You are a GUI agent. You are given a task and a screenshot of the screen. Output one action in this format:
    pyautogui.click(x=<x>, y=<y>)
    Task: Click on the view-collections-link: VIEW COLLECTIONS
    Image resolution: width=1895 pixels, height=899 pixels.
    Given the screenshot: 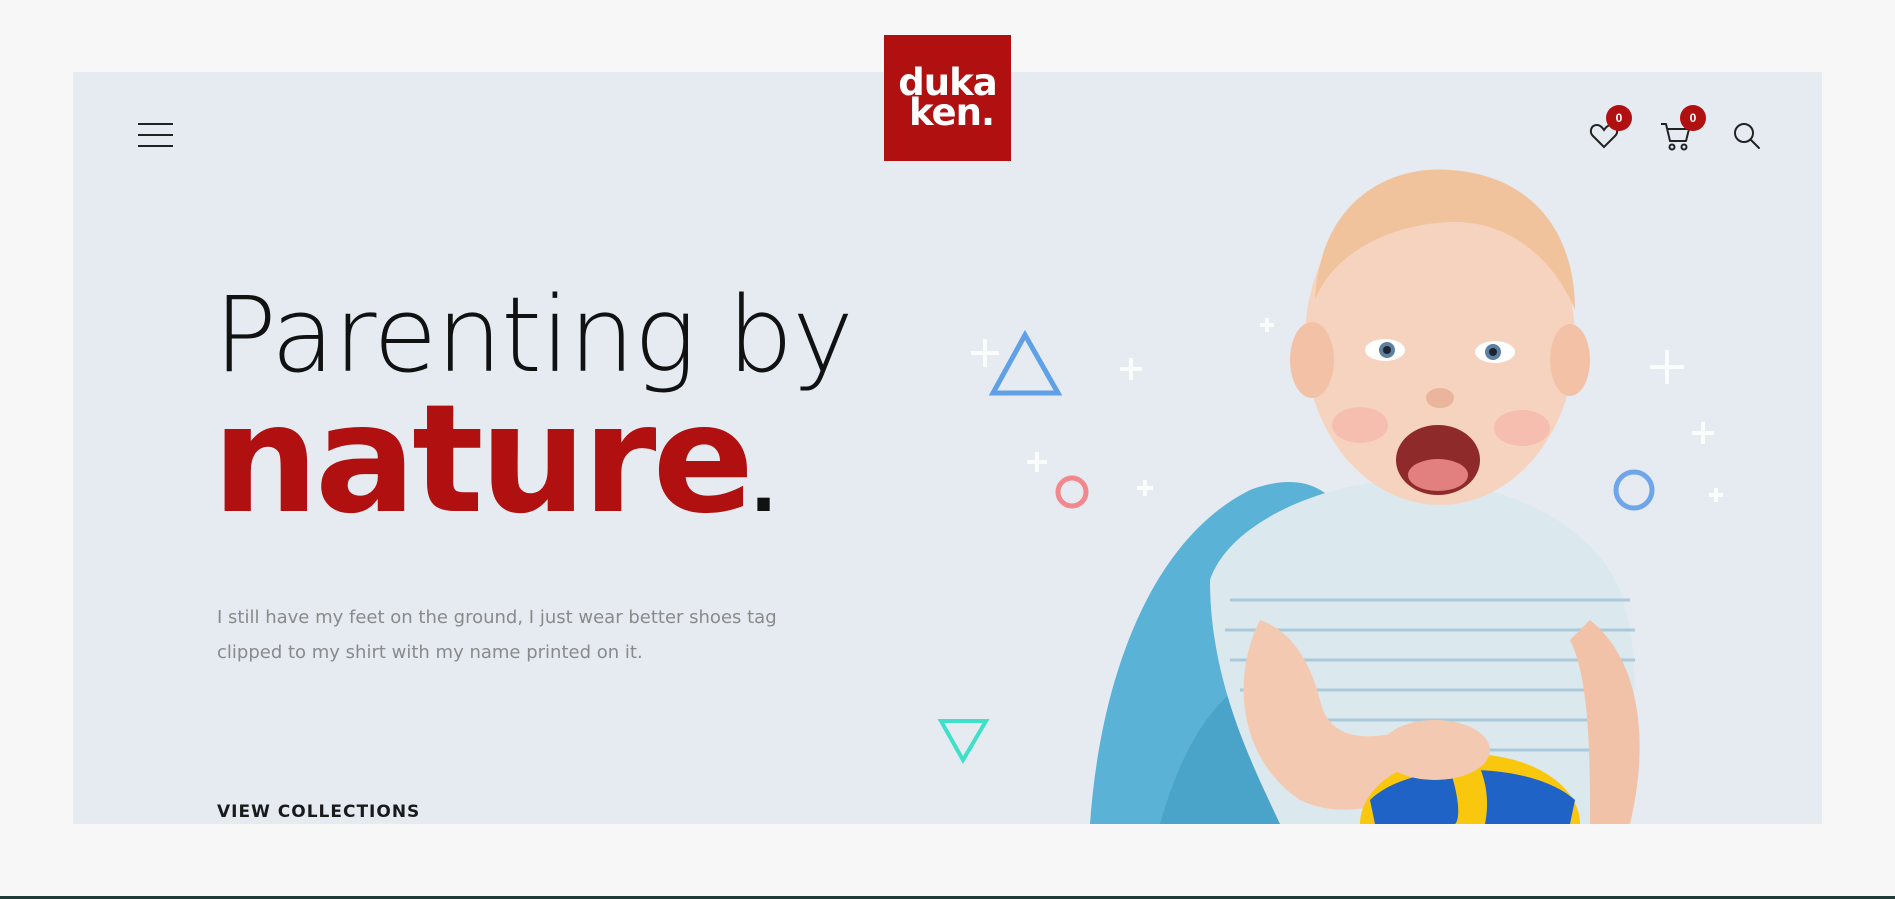 What is the action you would take?
    pyautogui.click(x=318, y=812)
    